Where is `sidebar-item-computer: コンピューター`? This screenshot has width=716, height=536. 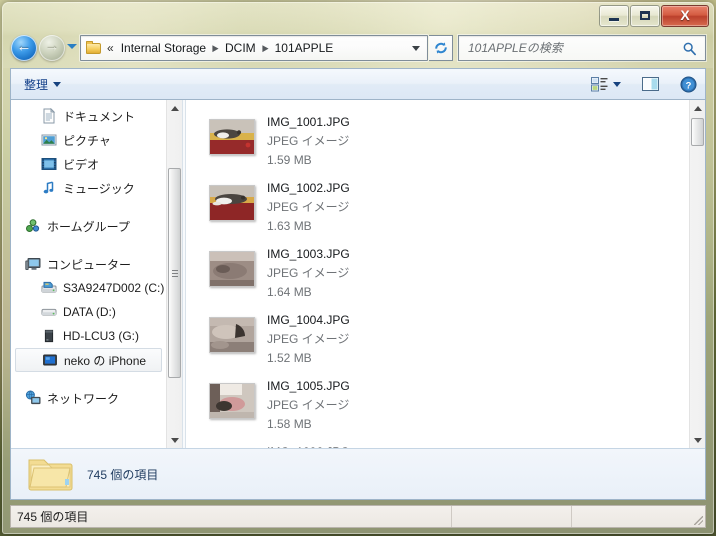 sidebar-item-computer: コンピューター is located at coordinates (88, 264).